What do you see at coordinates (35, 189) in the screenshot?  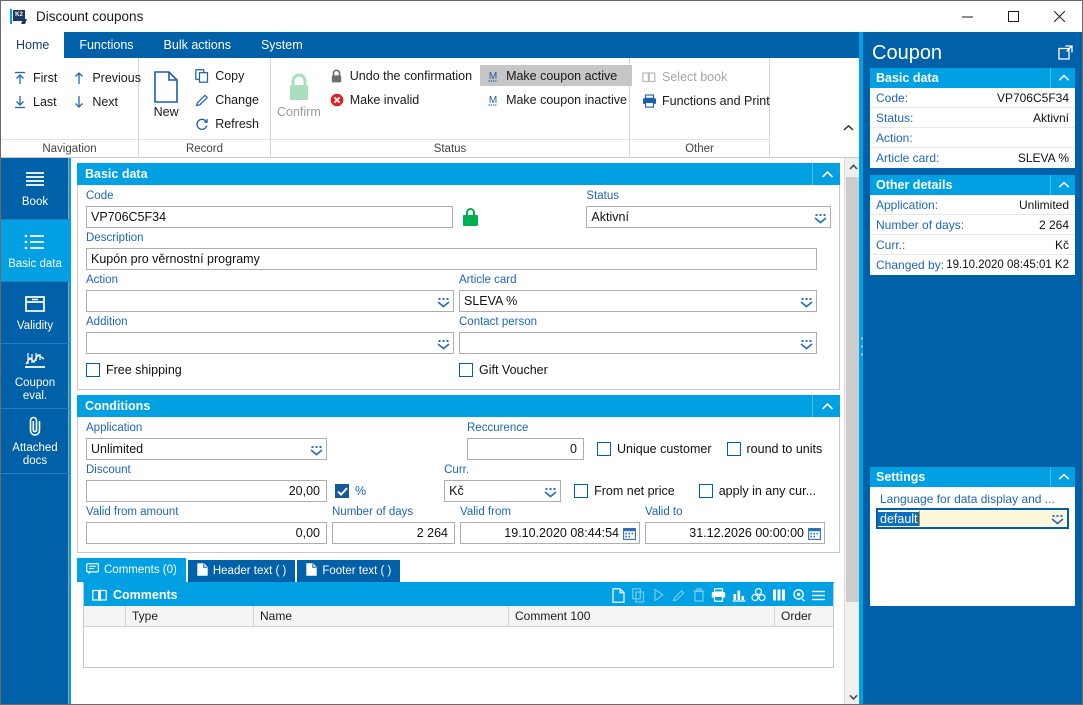 I see `sidebar-item-book: Book` at bounding box center [35, 189].